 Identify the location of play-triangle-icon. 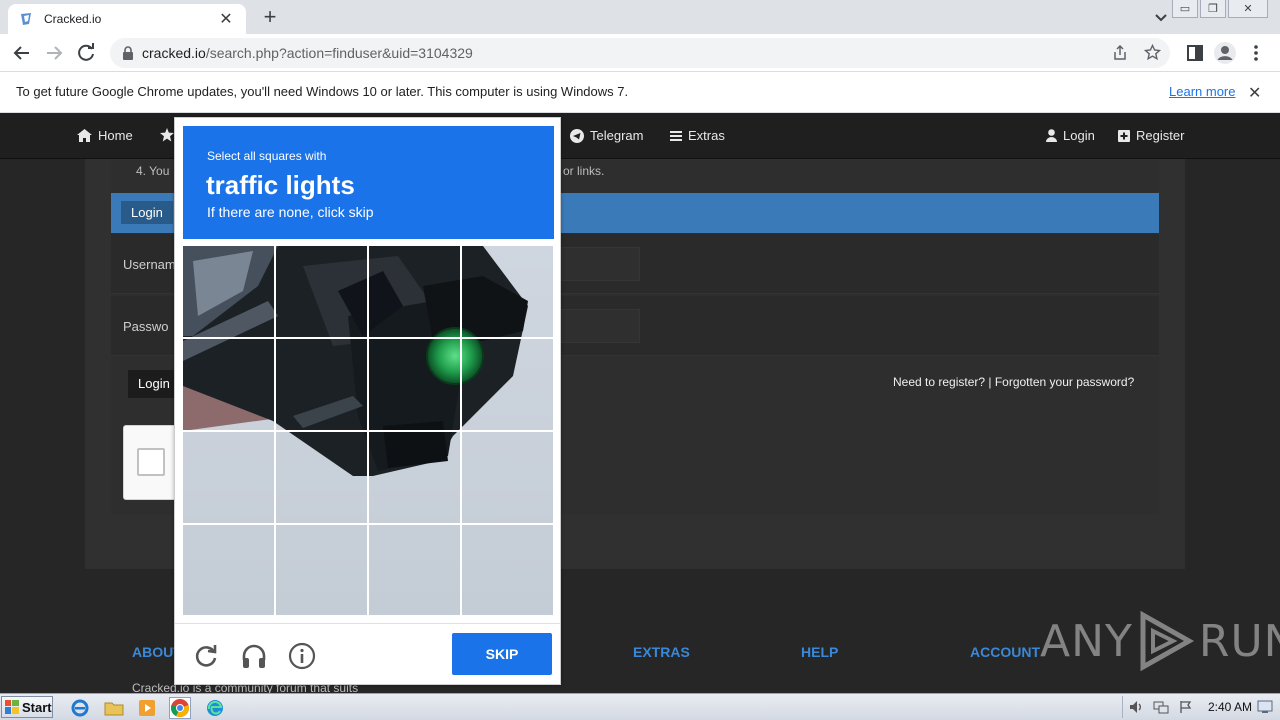
(1167, 641).